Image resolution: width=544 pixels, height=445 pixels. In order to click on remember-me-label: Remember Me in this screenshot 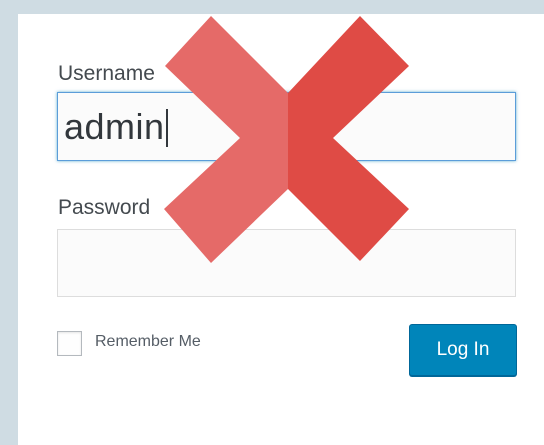, I will do `click(148, 342)`.